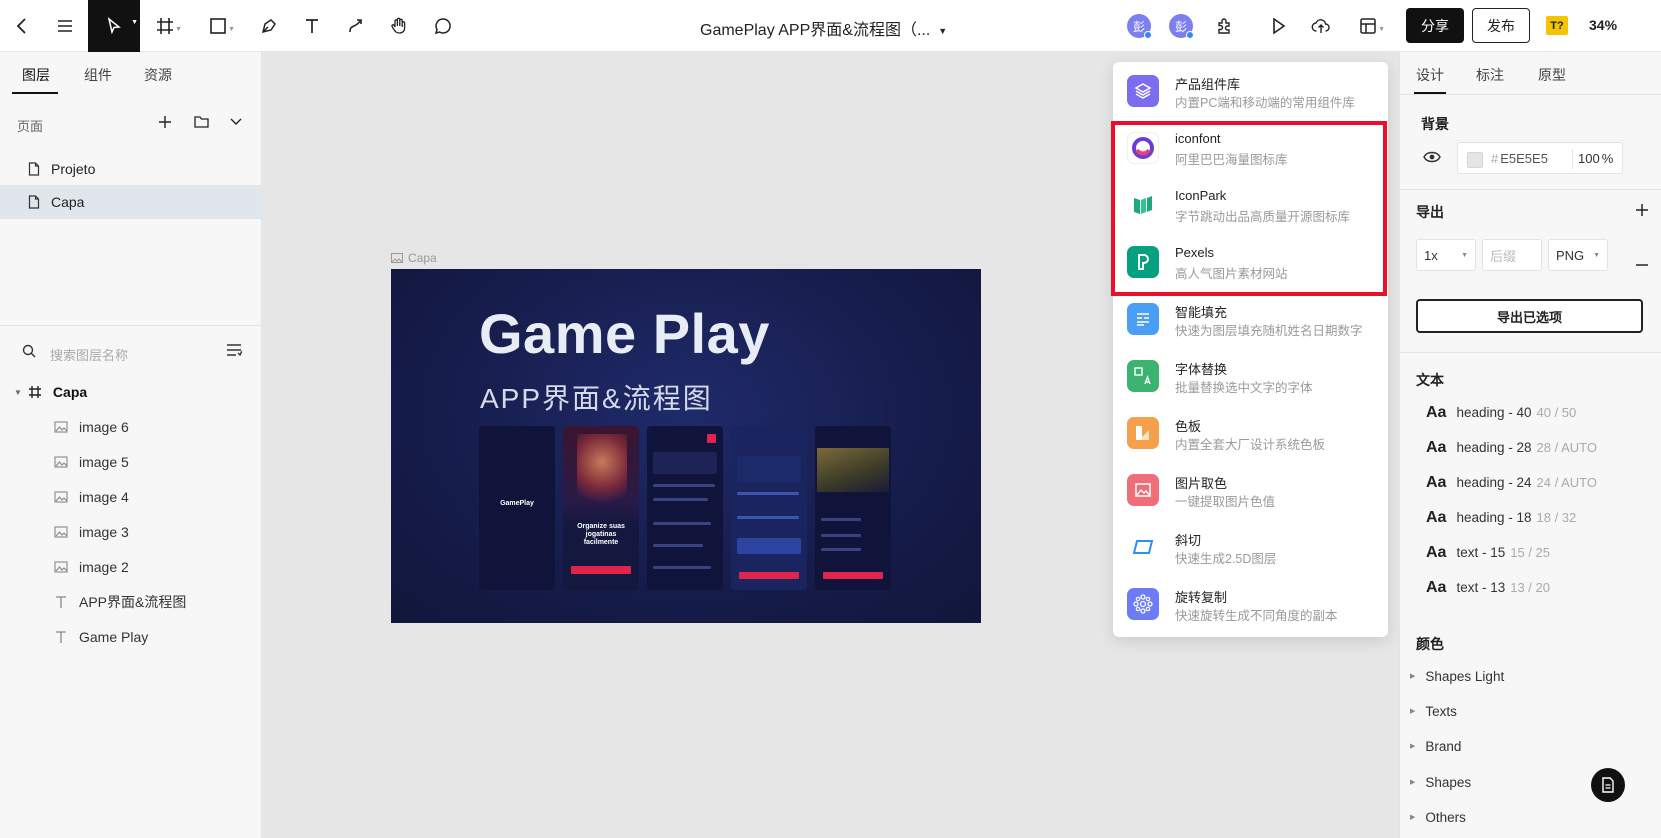 The width and height of the screenshot is (1661, 838). I want to click on frame-tool-icon: ▼, so click(165, 26).